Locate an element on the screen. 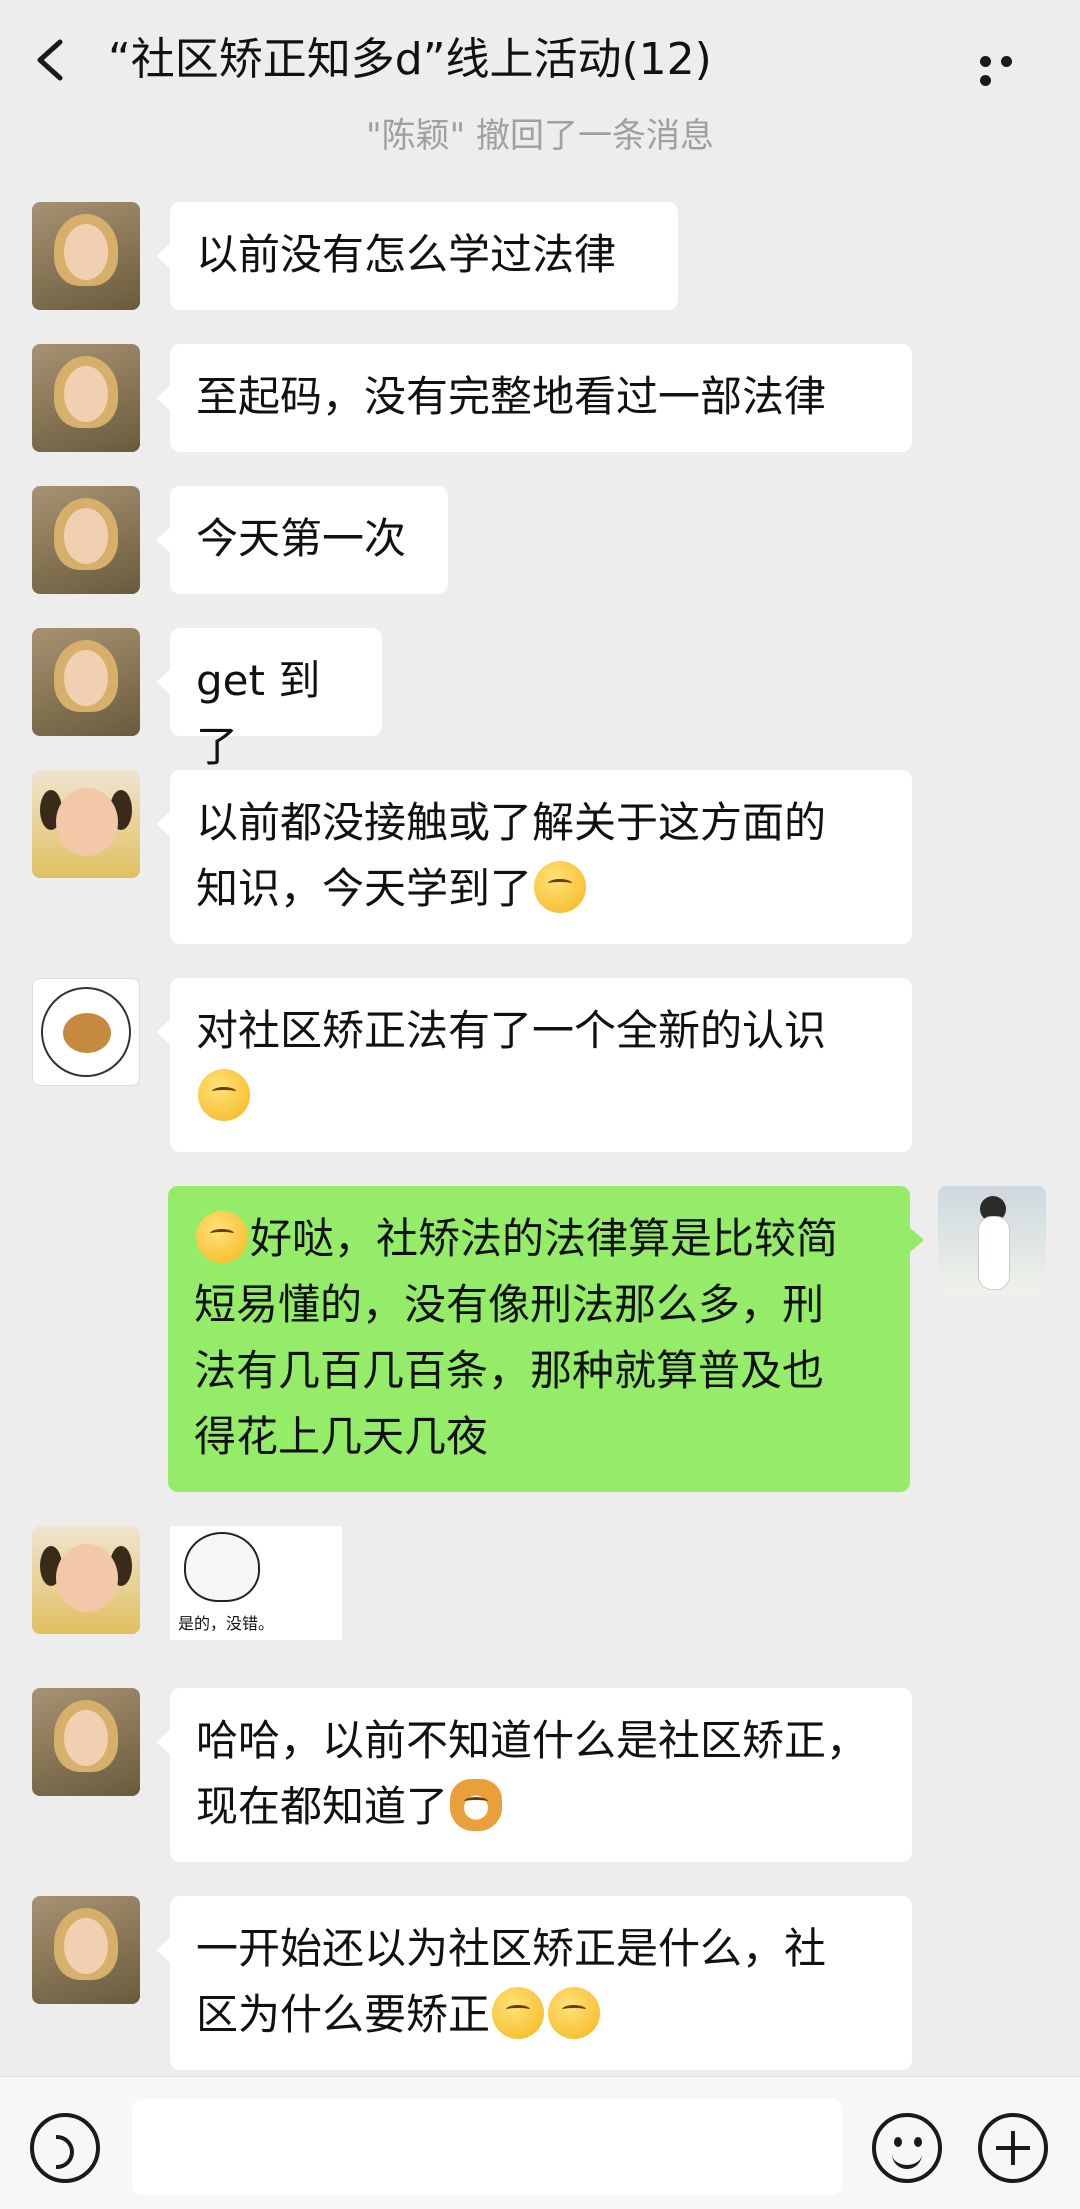  message-text: 今天第一次 is located at coordinates (301, 538).